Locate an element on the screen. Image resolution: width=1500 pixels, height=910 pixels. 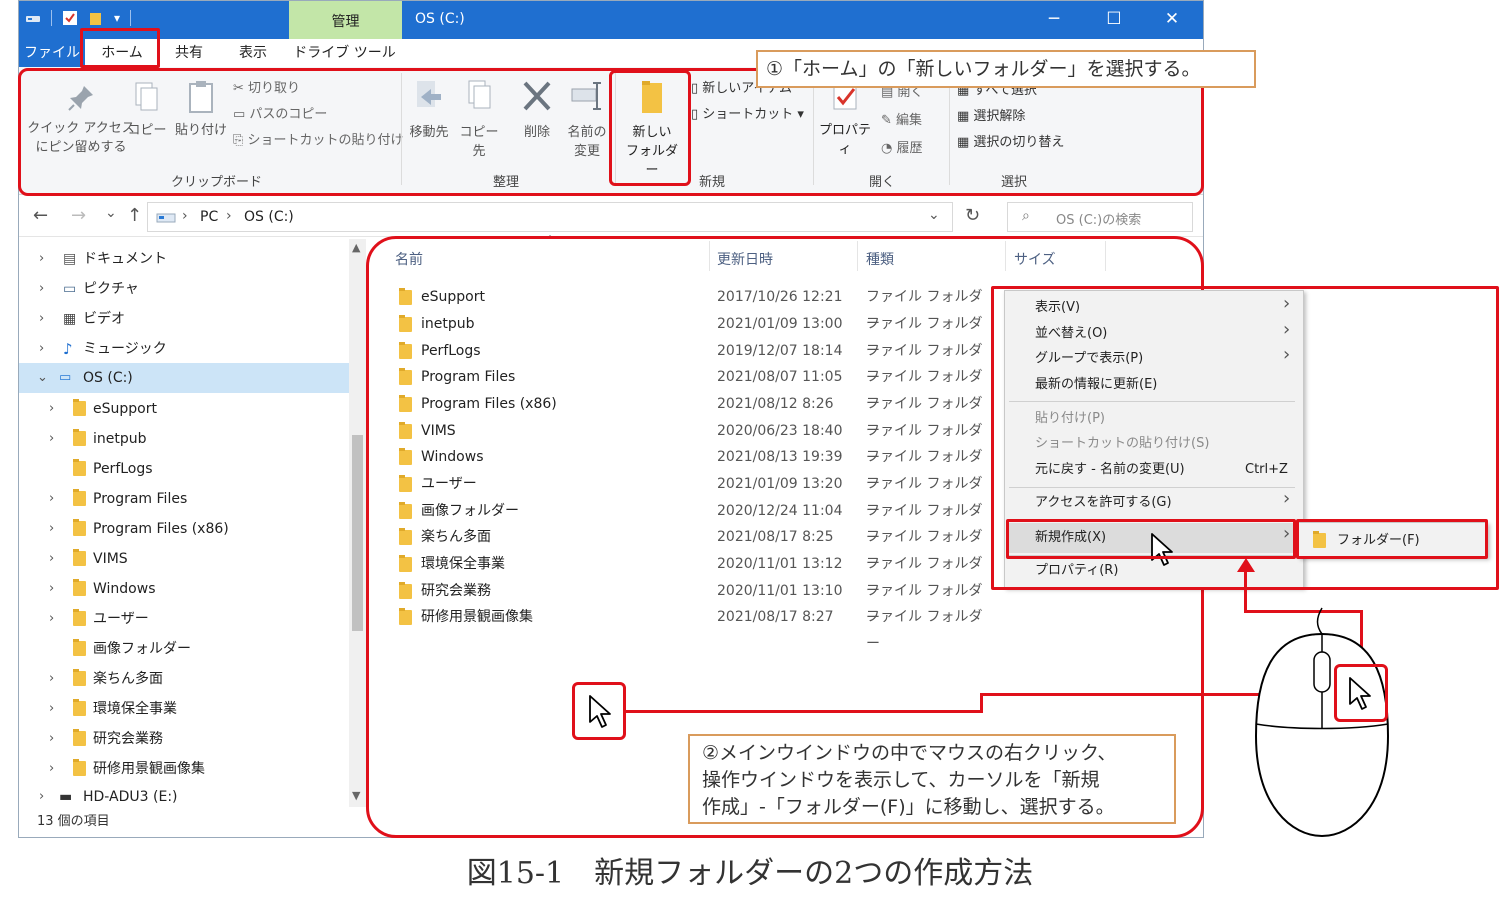
nav-label: 研修用景観画像集 is located at coordinates (149, 769).